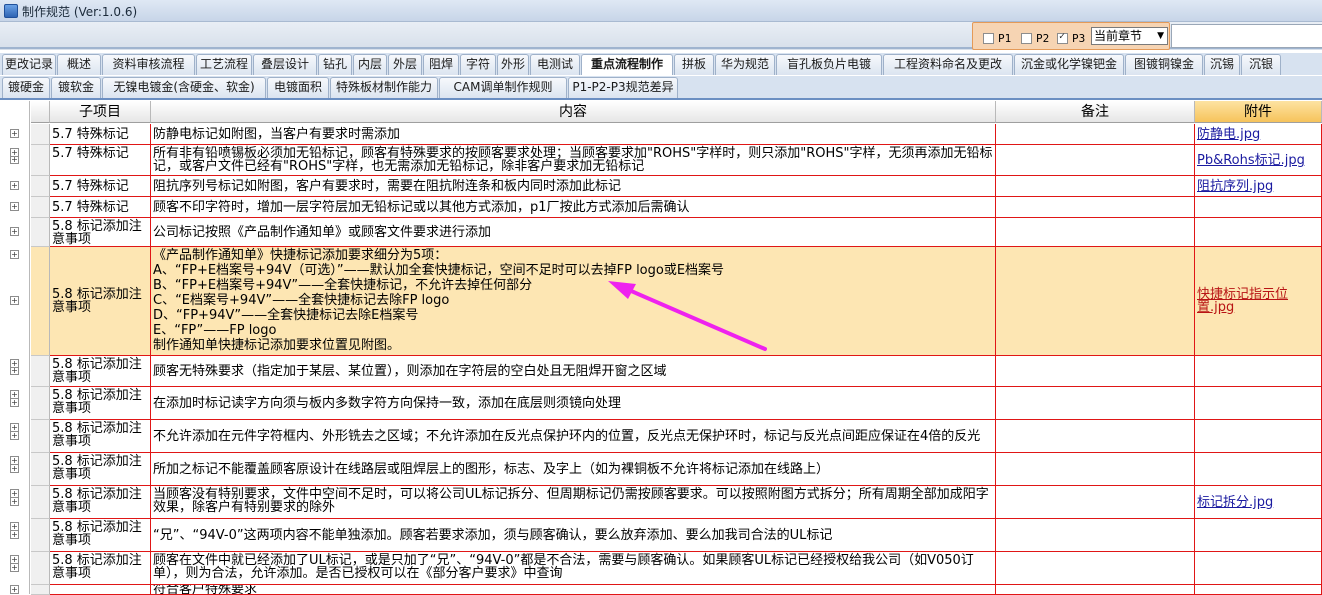 Image resolution: width=1322 pixels, height=595 pixels. Describe the element at coordinates (745, 64) in the screenshot. I see `tab-r1-14: 华为规范` at that location.